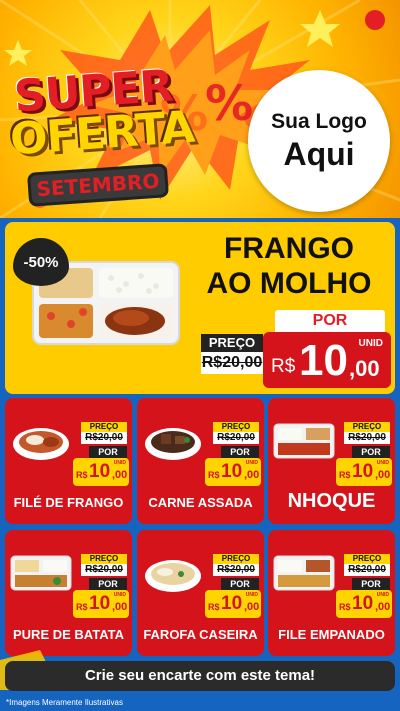 Image resolution: width=400 pixels, height=711 pixels. I want to click on discount-badge: -50%, so click(41, 262).